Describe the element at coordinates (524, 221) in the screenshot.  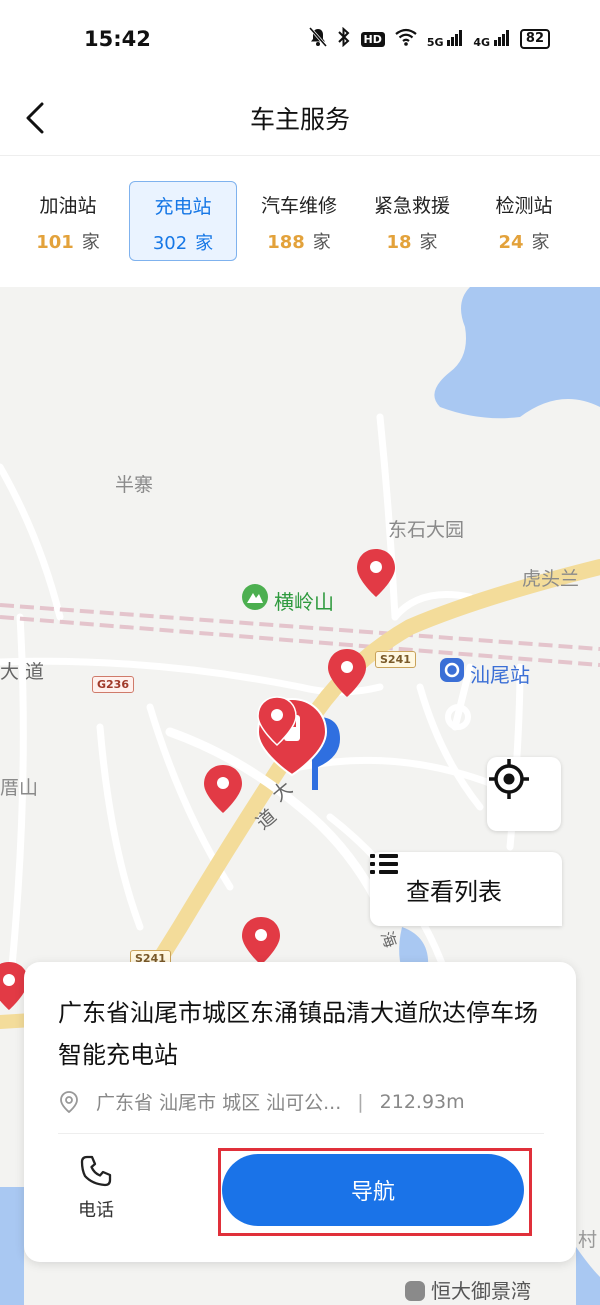
I see `tab-inspection-station: 检测站 24 家` at that location.